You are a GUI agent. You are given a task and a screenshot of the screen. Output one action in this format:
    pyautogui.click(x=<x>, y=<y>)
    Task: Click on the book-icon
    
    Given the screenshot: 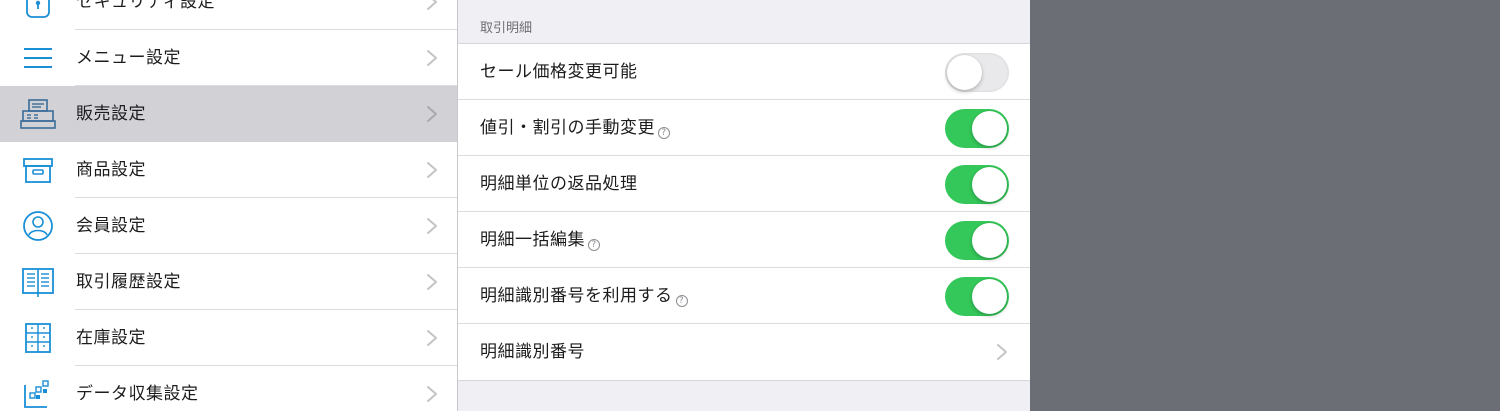 What is the action you would take?
    pyautogui.click(x=38, y=282)
    